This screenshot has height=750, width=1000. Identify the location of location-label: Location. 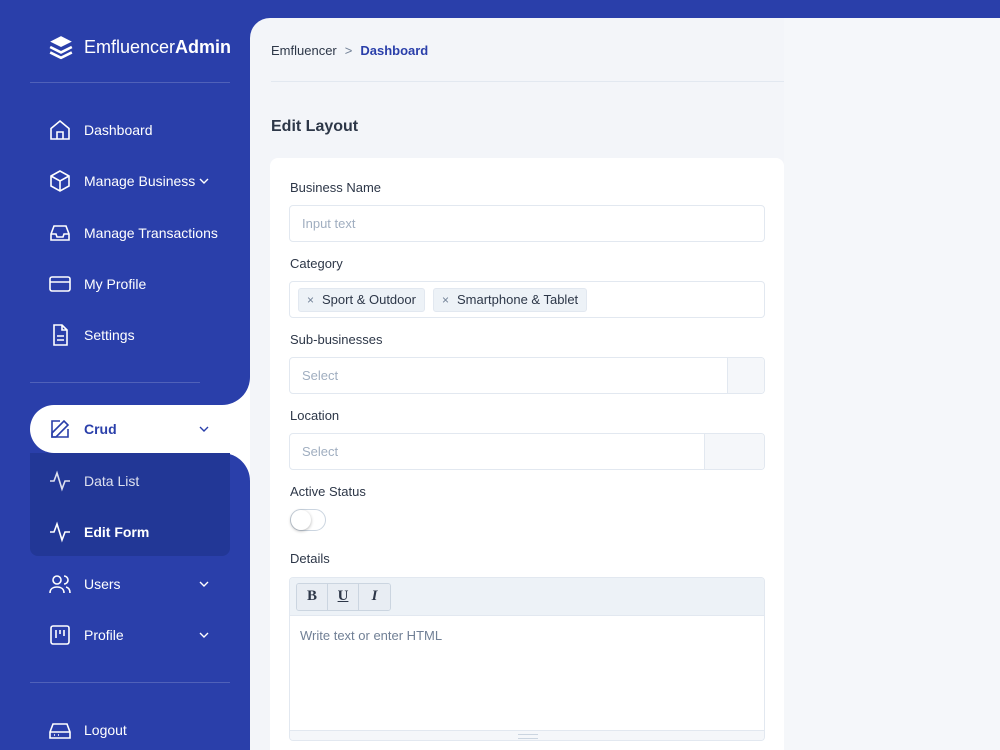
(315, 415).